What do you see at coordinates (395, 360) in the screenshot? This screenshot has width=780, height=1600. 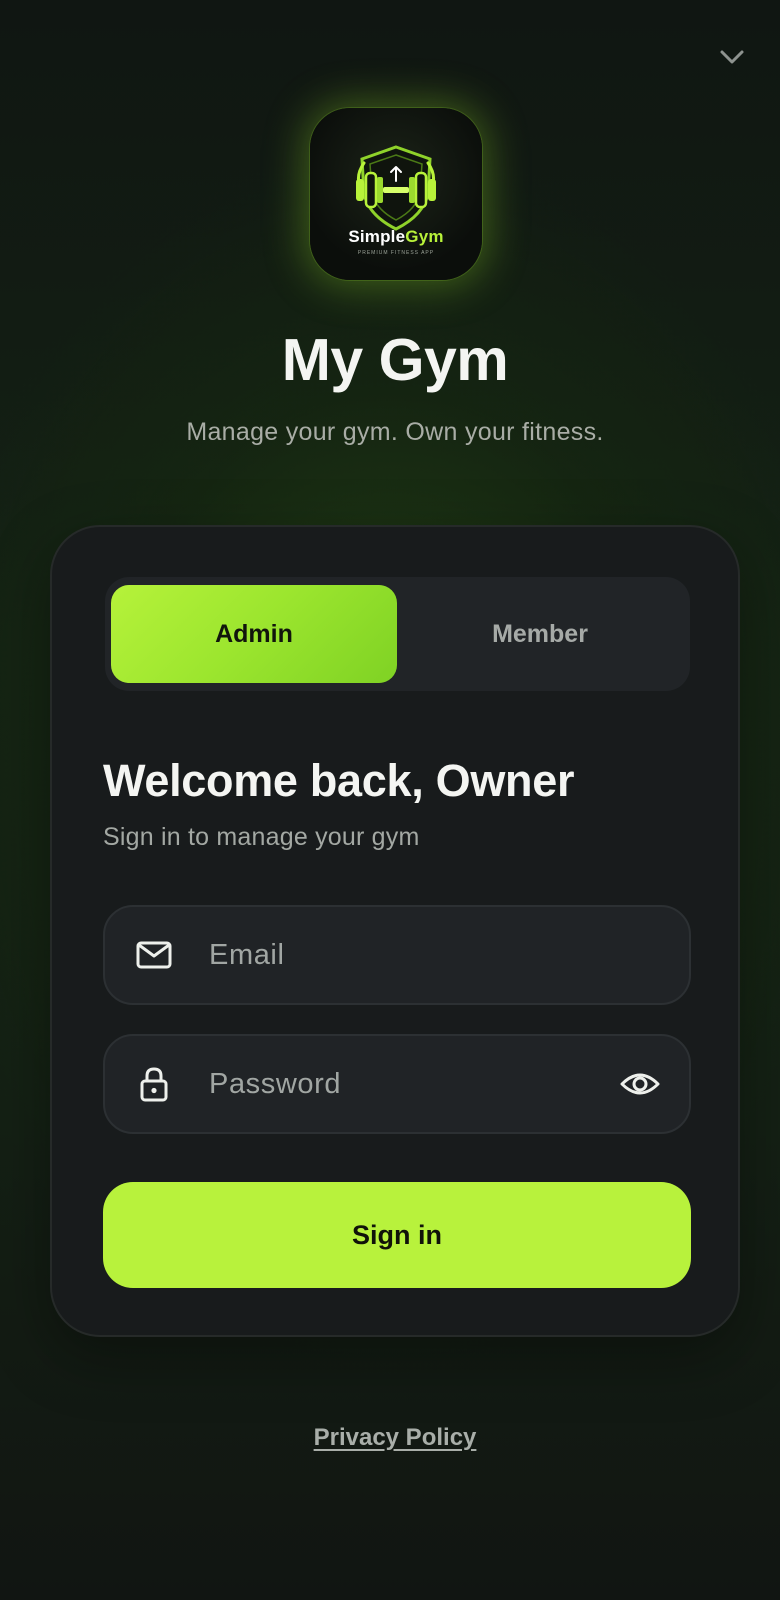 I see `page-title: My Gym` at bounding box center [395, 360].